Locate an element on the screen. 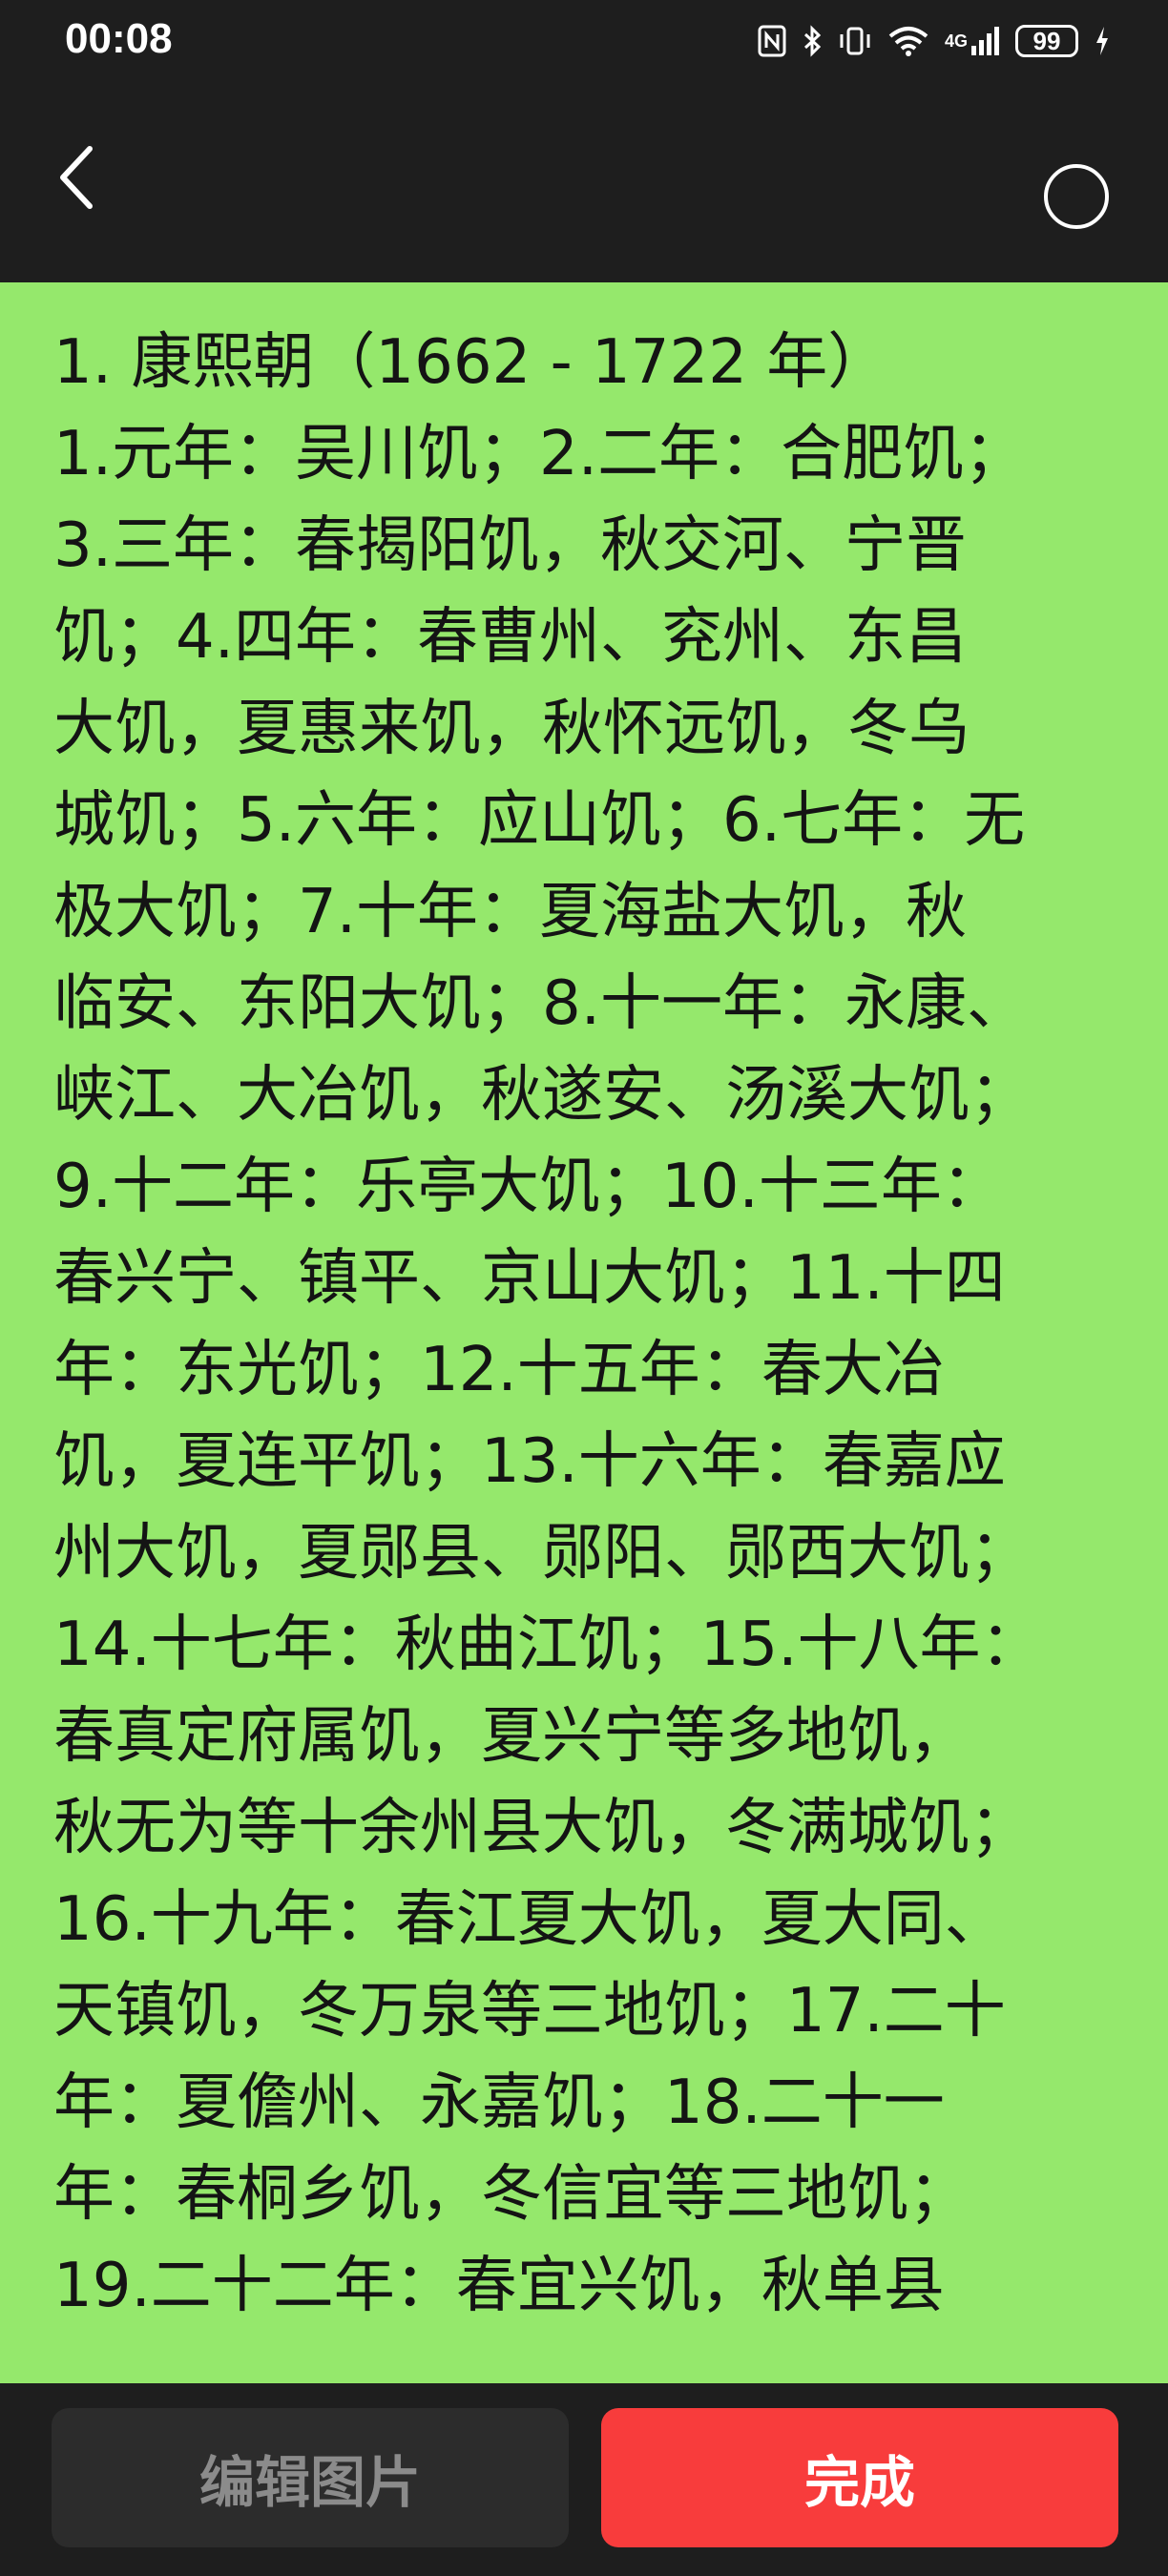  text-line: 大饥，夏惠来饥，秋怀远饥，冬乌 is located at coordinates (511, 729).